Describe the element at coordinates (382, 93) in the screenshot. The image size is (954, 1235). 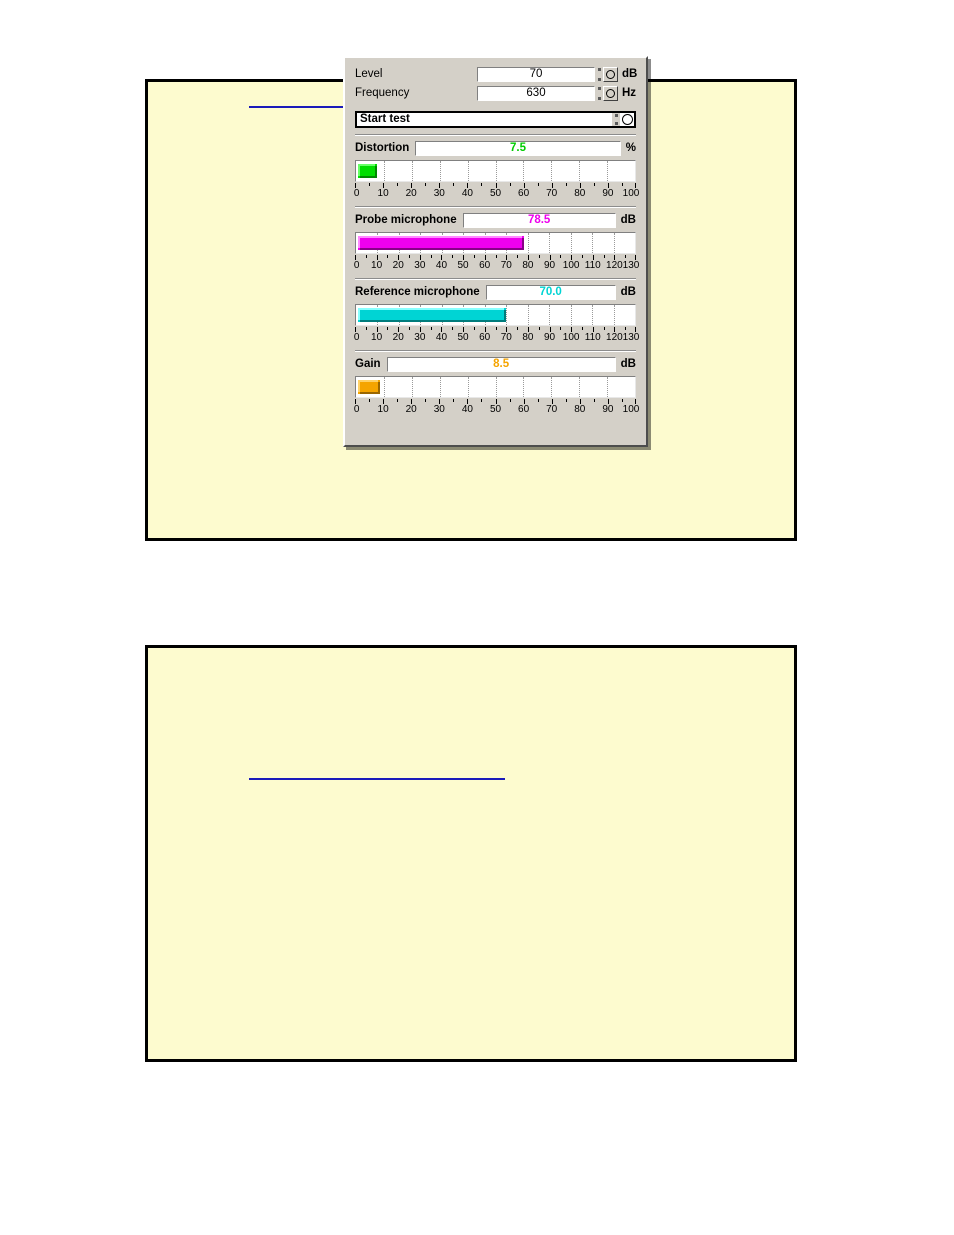
I see `frequency-label: Frequency` at that location.